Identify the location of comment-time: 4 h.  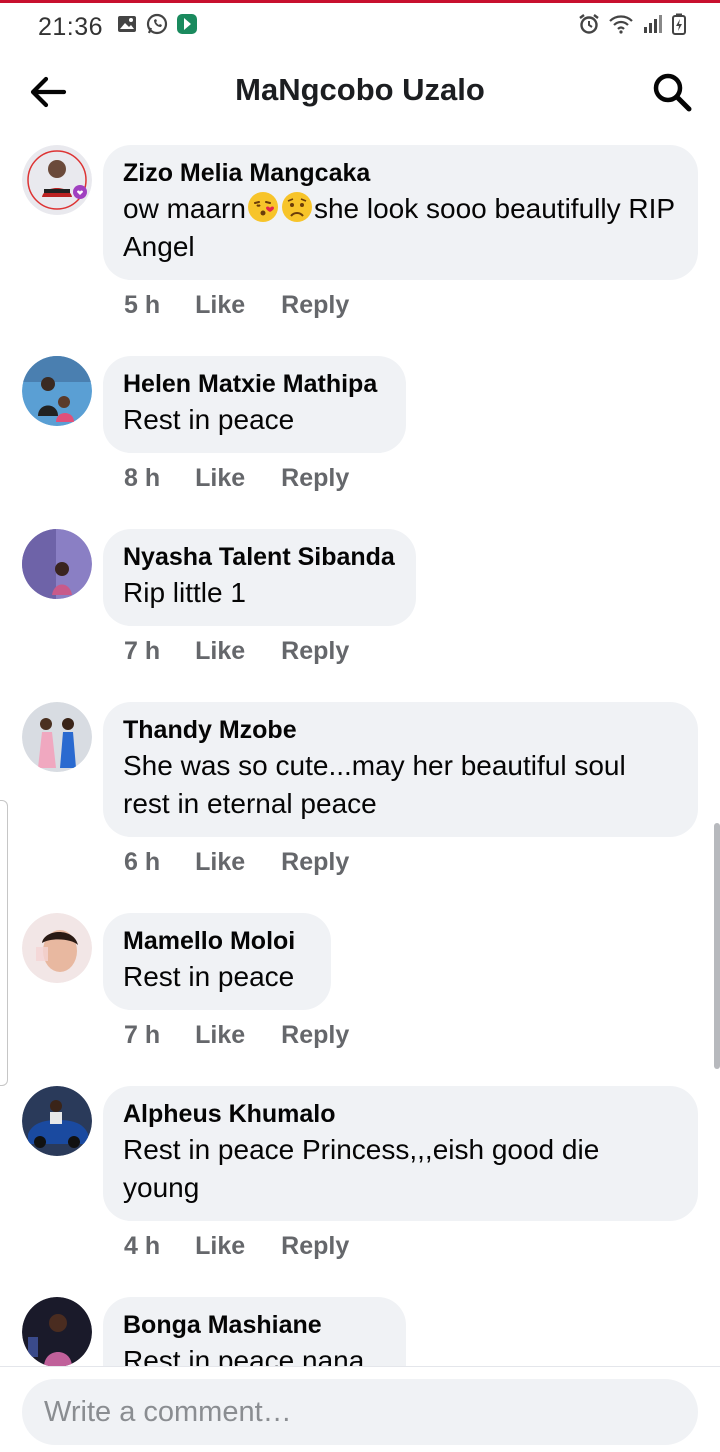
(142, 1246).